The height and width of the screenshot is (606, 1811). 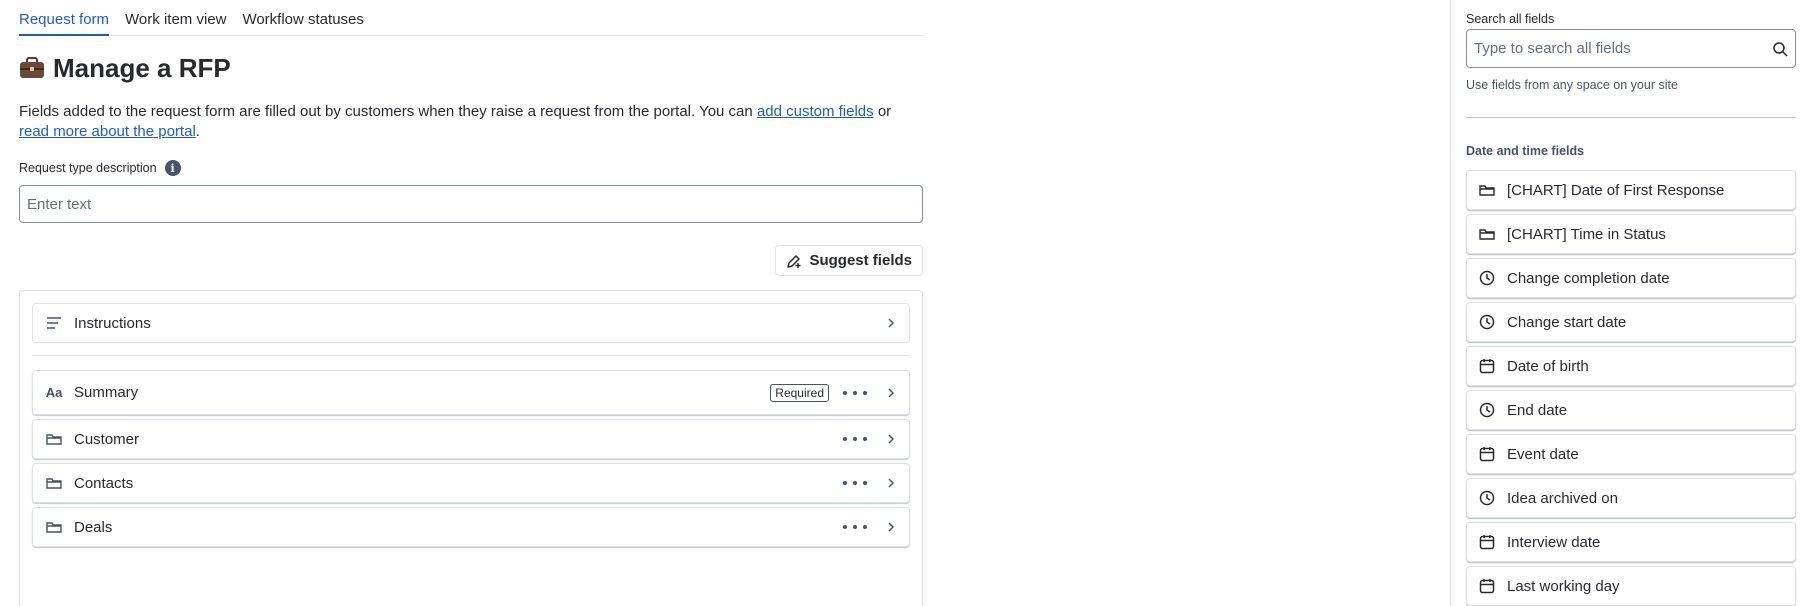 I want to click on list-item-label: [CHART] Date of First Response, so click(x=1616, y=190).